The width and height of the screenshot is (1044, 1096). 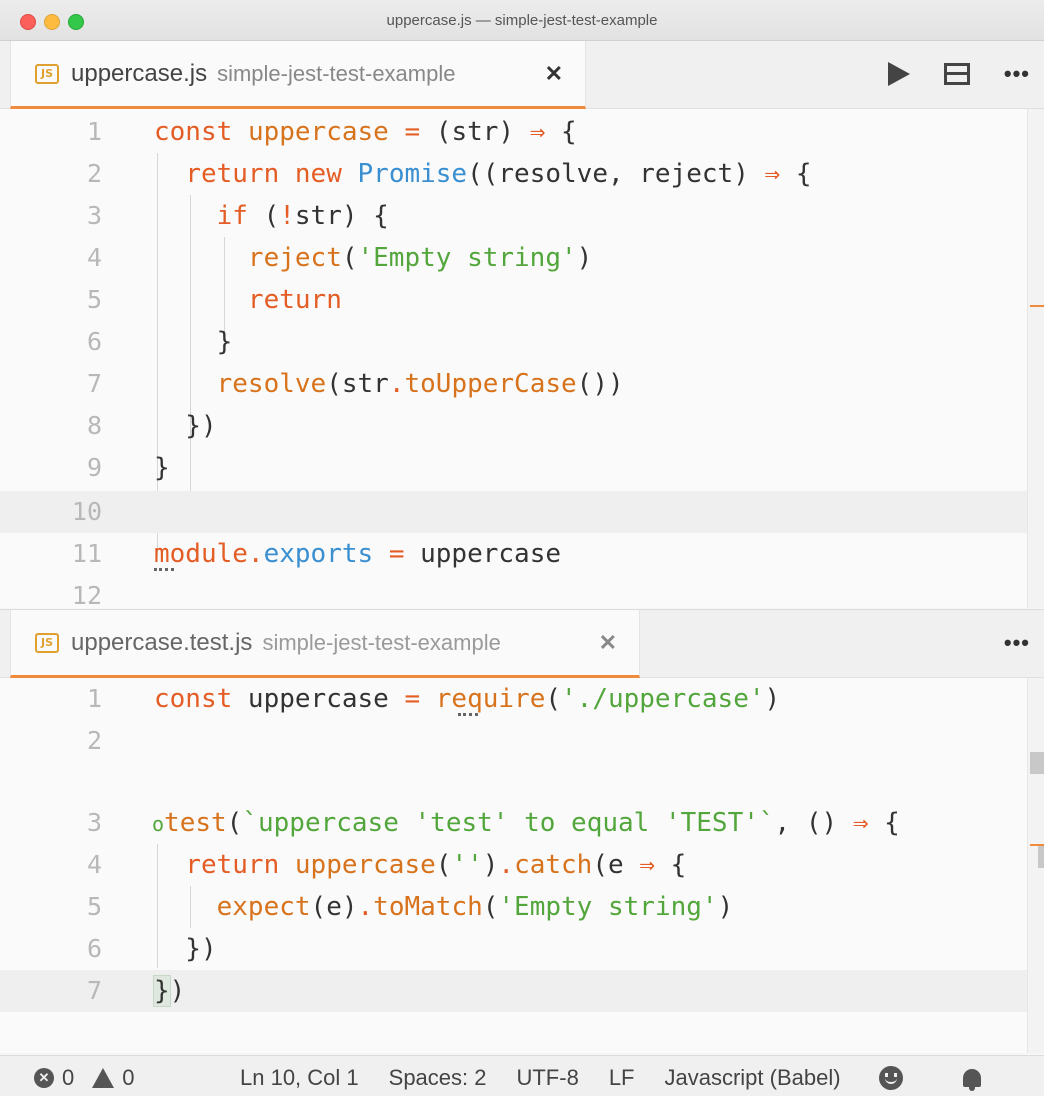 I want to click on cursor-position: Ln 10, Col 1, so click(x=299, y=1078).